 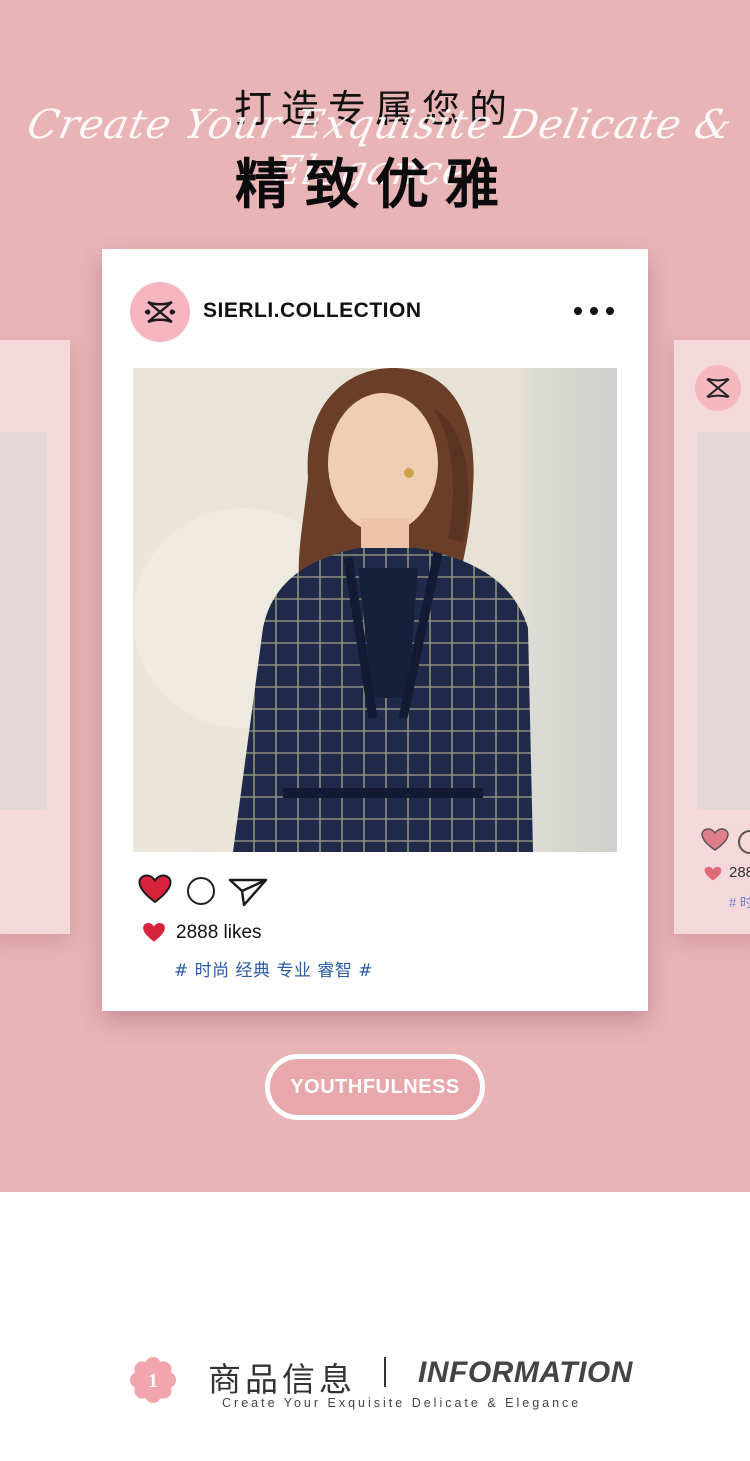 I want to click on info-title-en: INFORMATION, so click(x=525, y=1372).